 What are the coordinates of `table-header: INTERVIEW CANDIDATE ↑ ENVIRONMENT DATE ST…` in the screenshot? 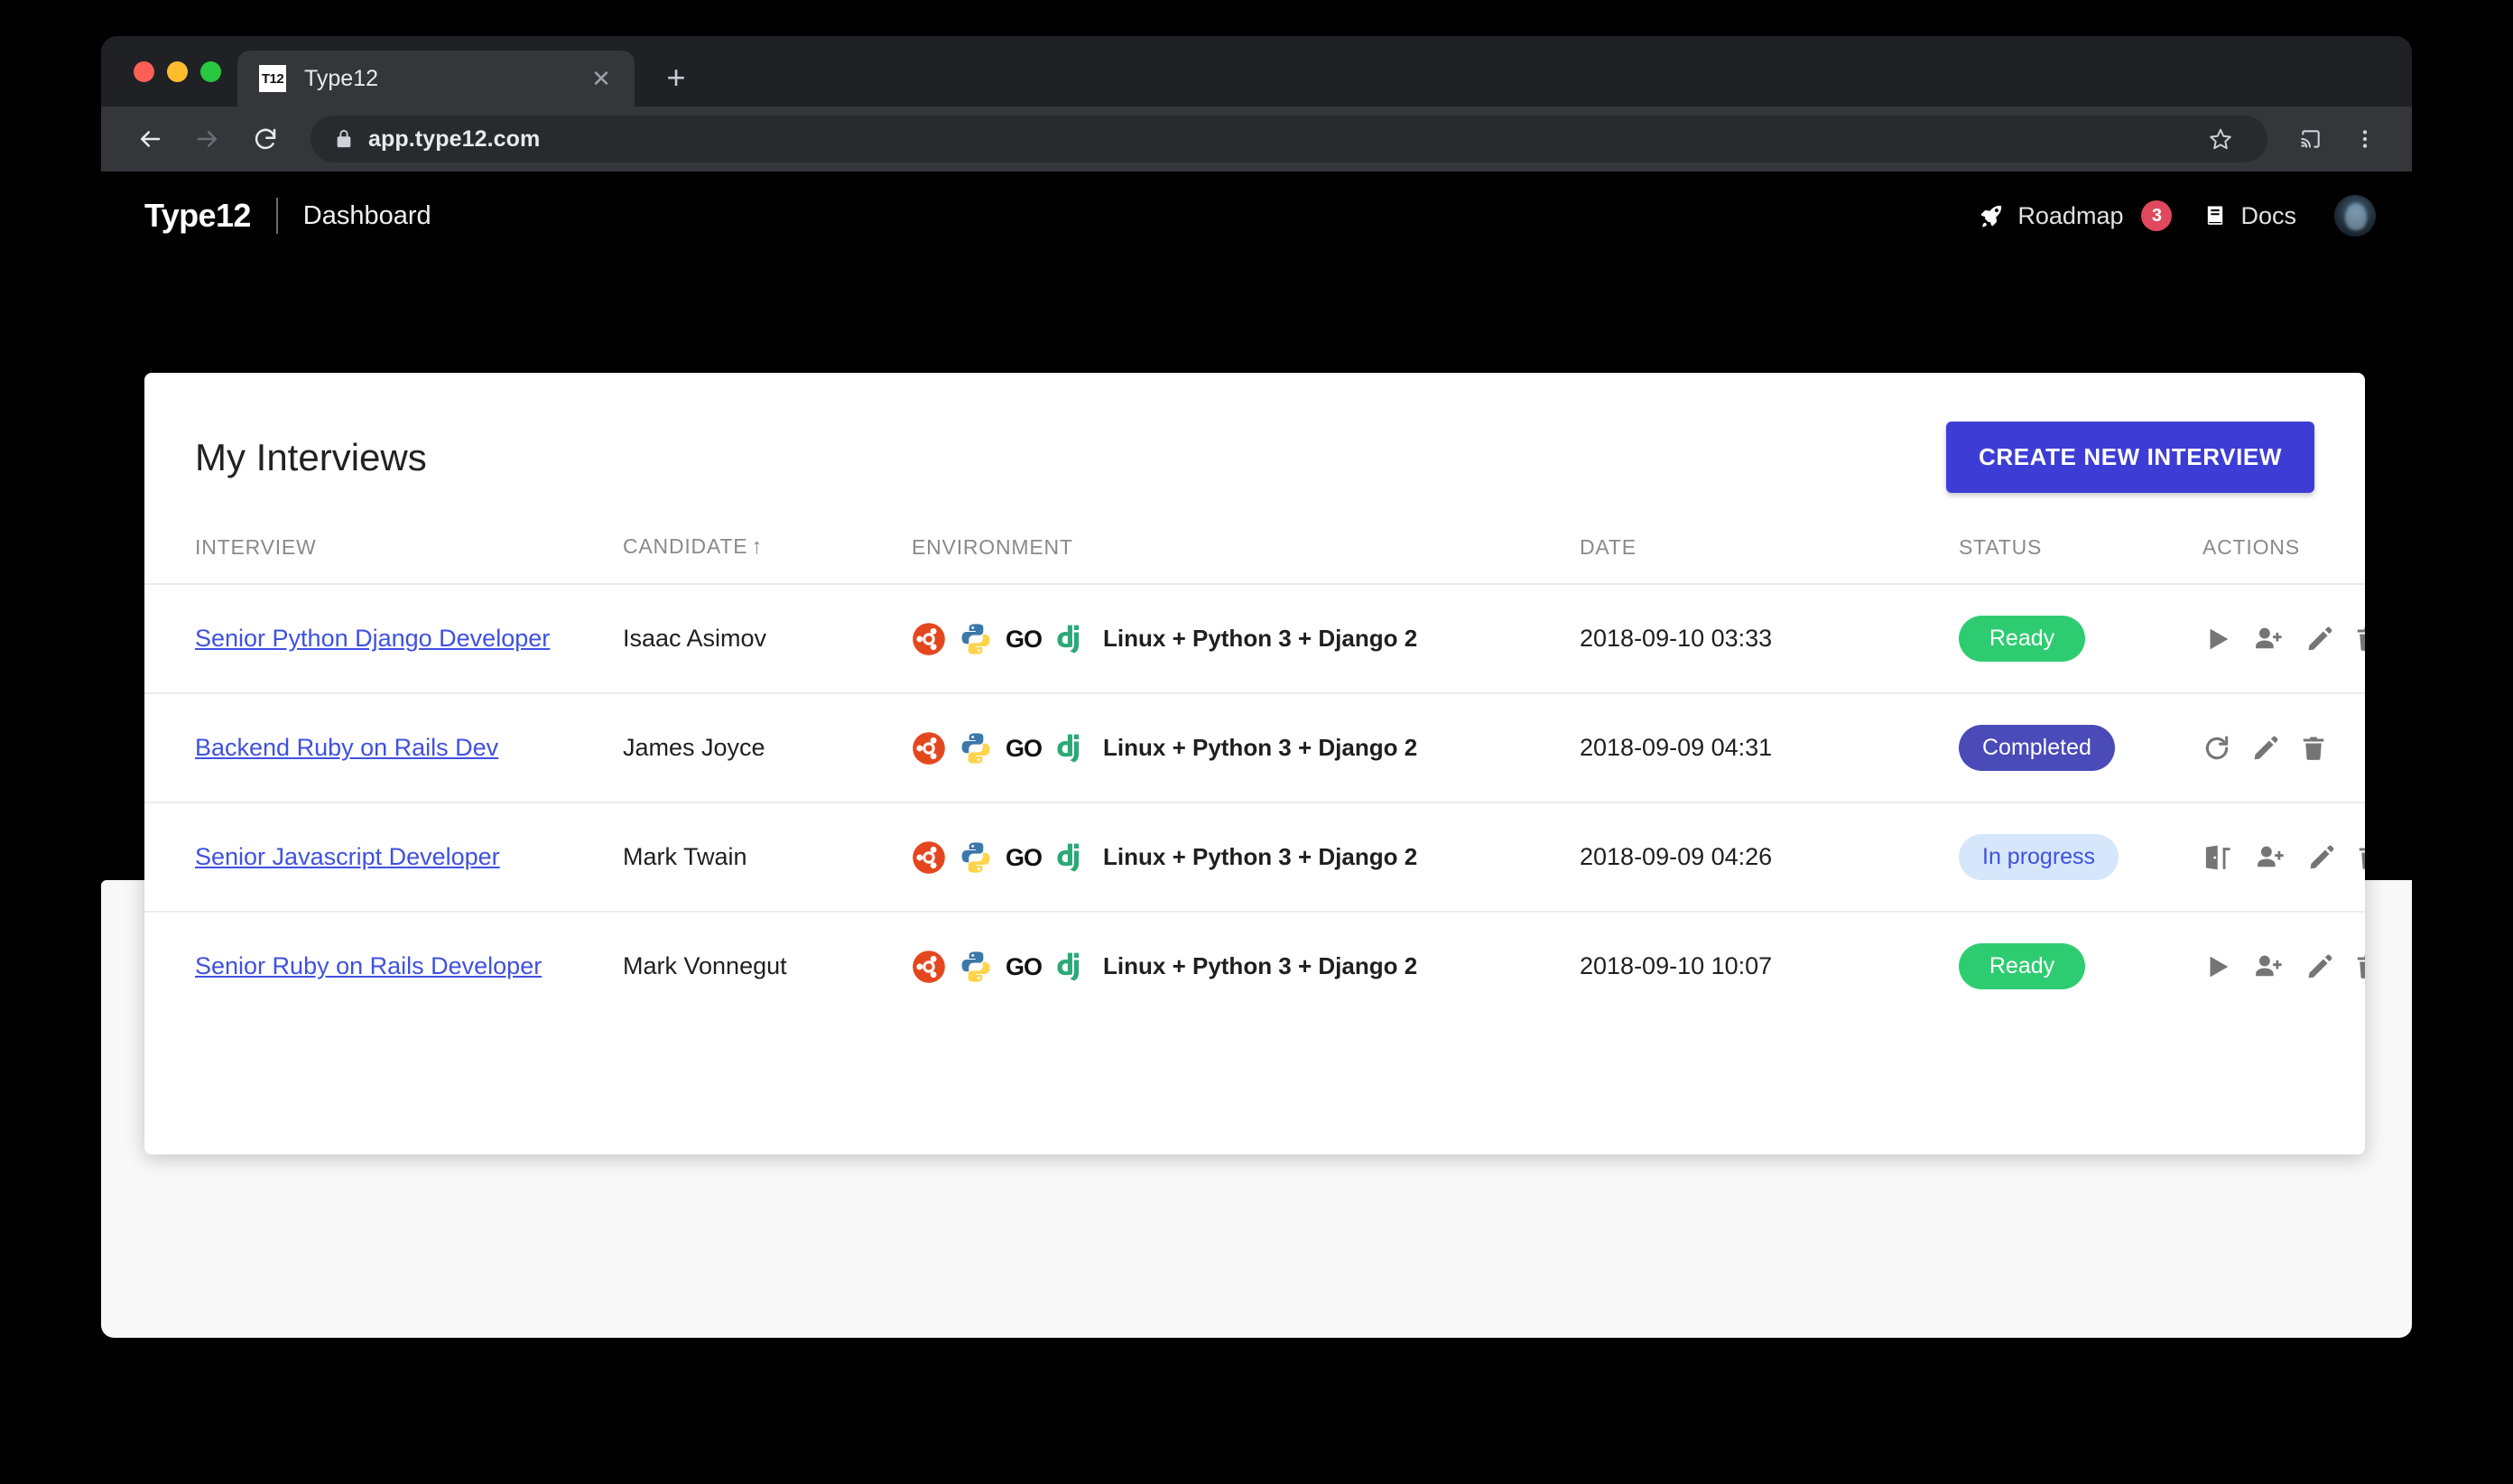 It's located at (1254, 560).